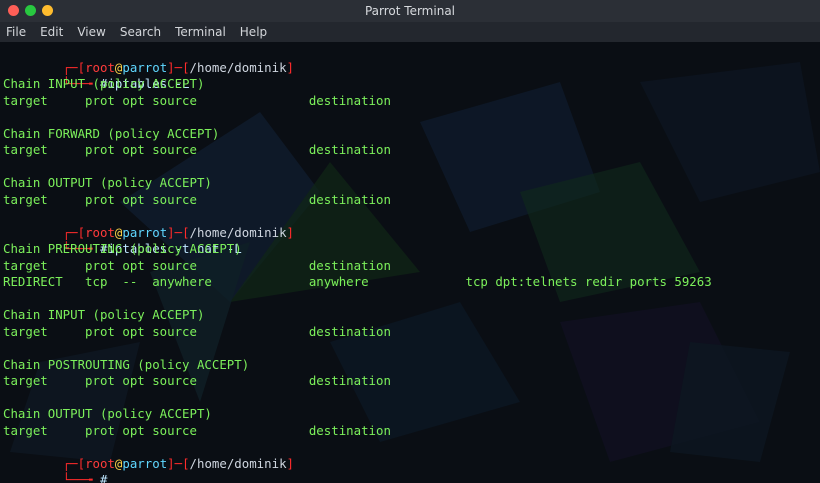 Image resolution: width=820 pixels, height=483 pixels. I want to click on maximize-button, so click(47, 10).